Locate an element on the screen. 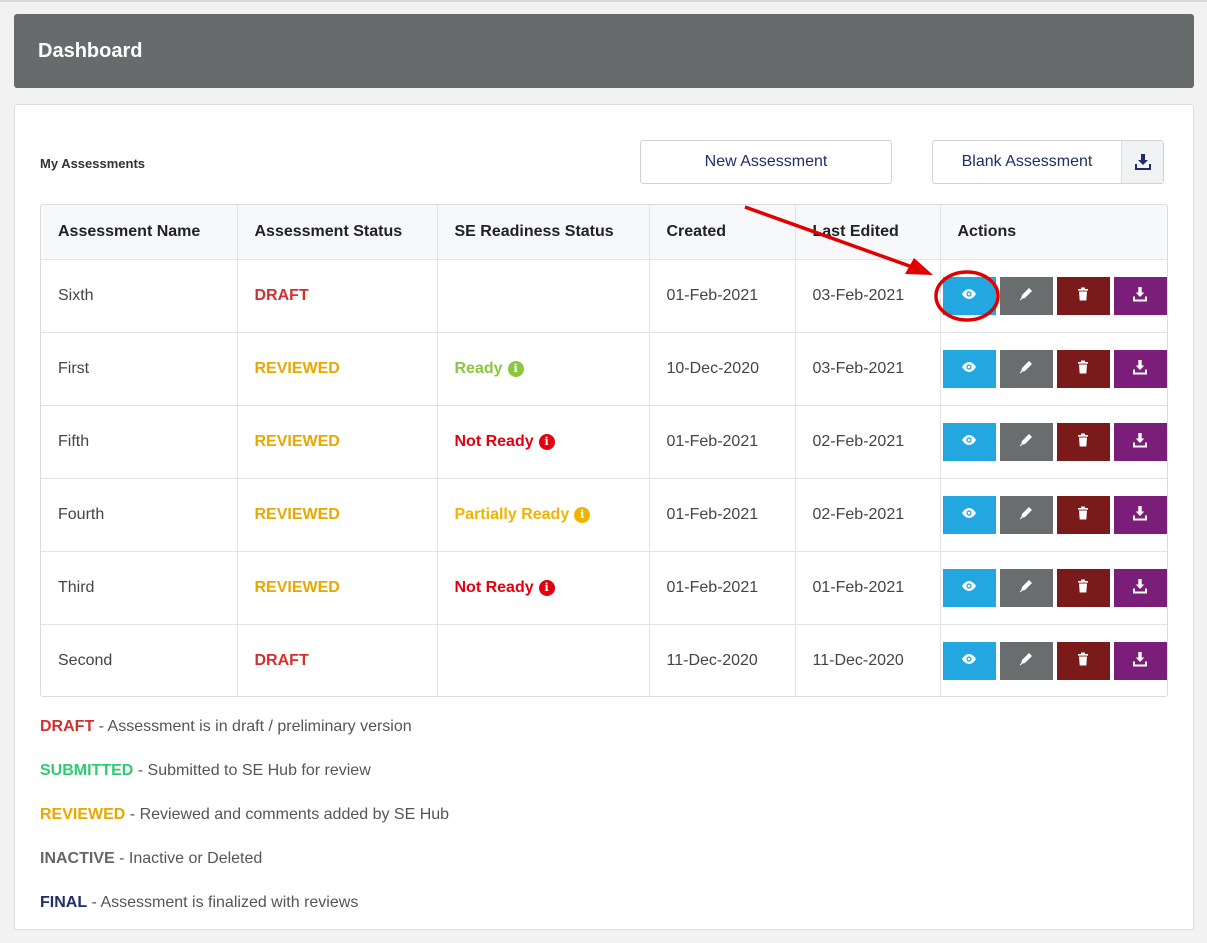 The image size is (1207, 943). table-row: Second DRAFT 11-Dec-2020 11-Dec-2020 is located at coordinates (604, 660).